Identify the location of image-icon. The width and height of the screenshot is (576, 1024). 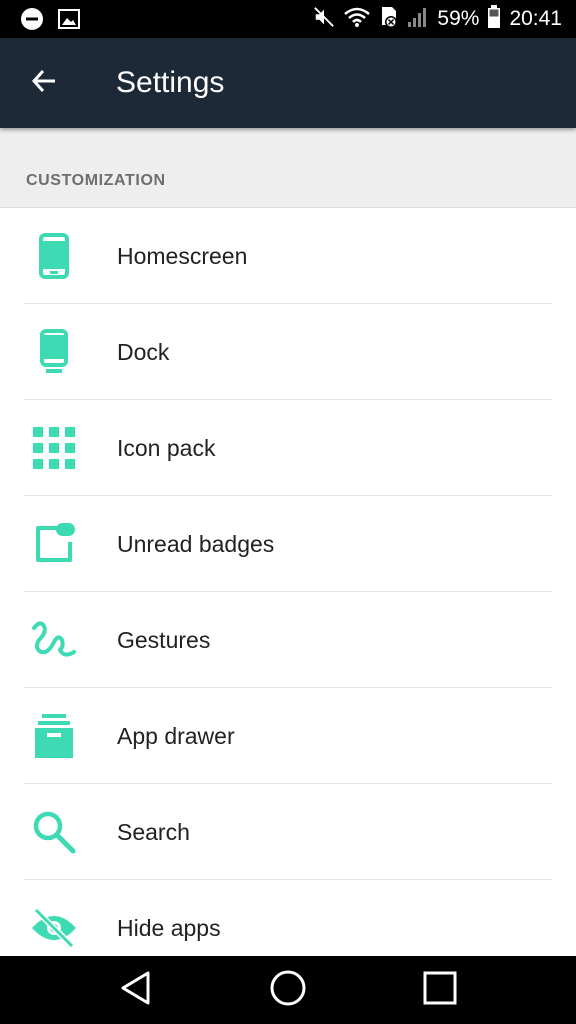
(69, 21).